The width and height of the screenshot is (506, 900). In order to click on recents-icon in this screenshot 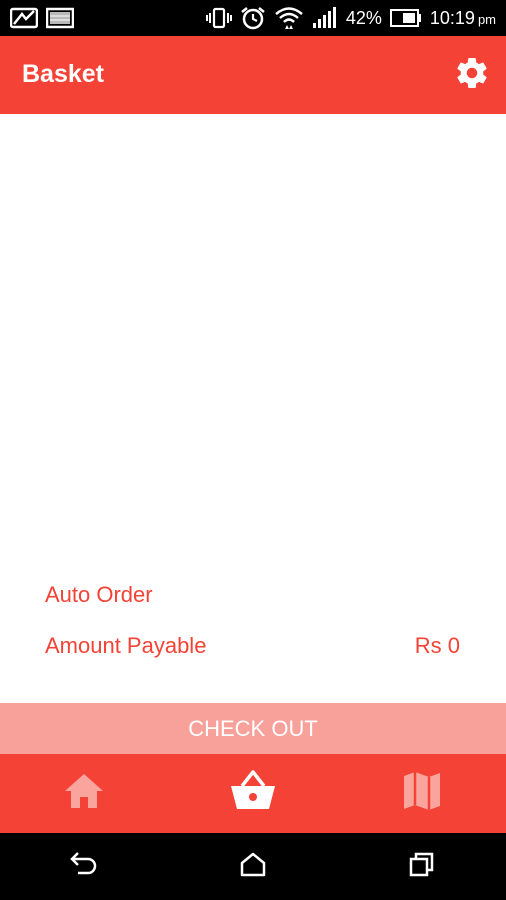, I will do `click(422, 866)`.